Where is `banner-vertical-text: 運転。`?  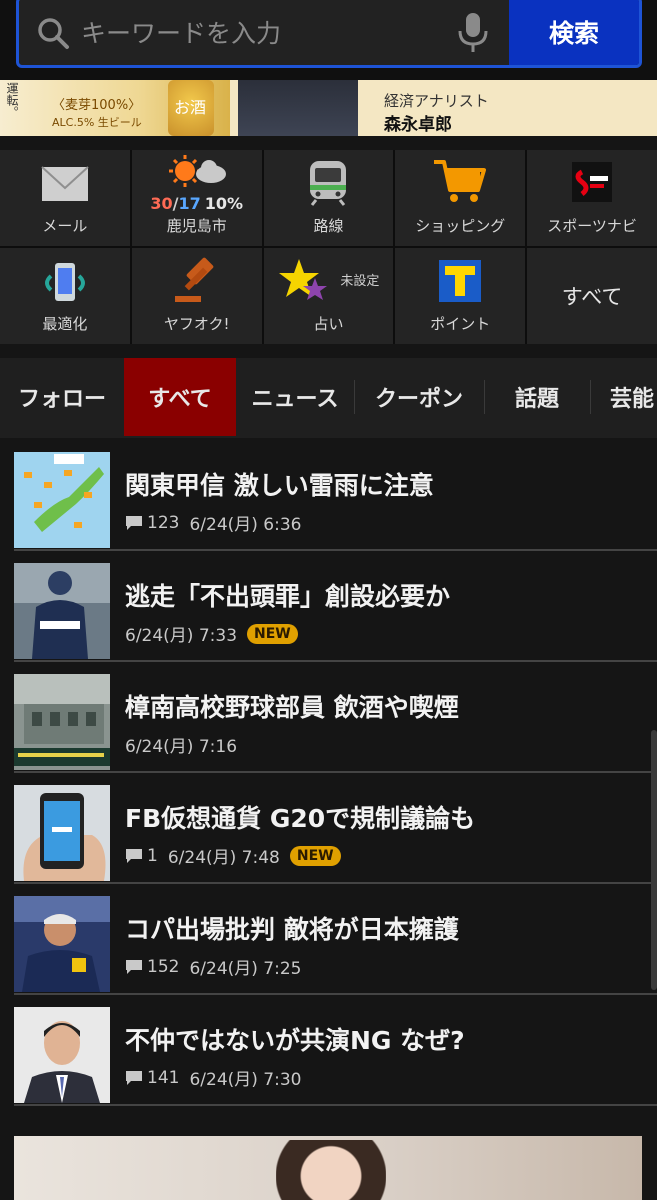 banner-vertical-text: 運転。 is located at coordinates (12, 100).